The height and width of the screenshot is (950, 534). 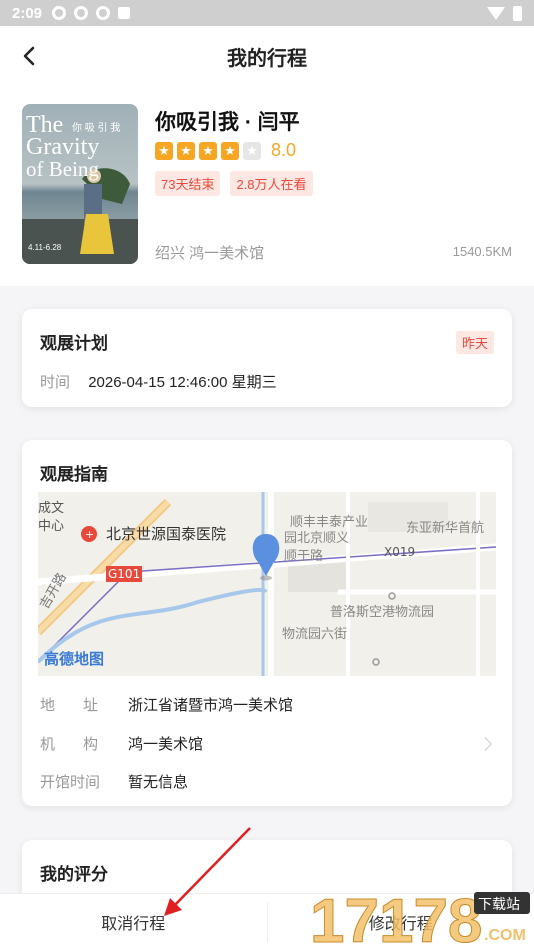 What do you see at coordinates (158, 782) in the screenshot?
I see `hours-value: 暂无信息` at bounding box center [158, 782].